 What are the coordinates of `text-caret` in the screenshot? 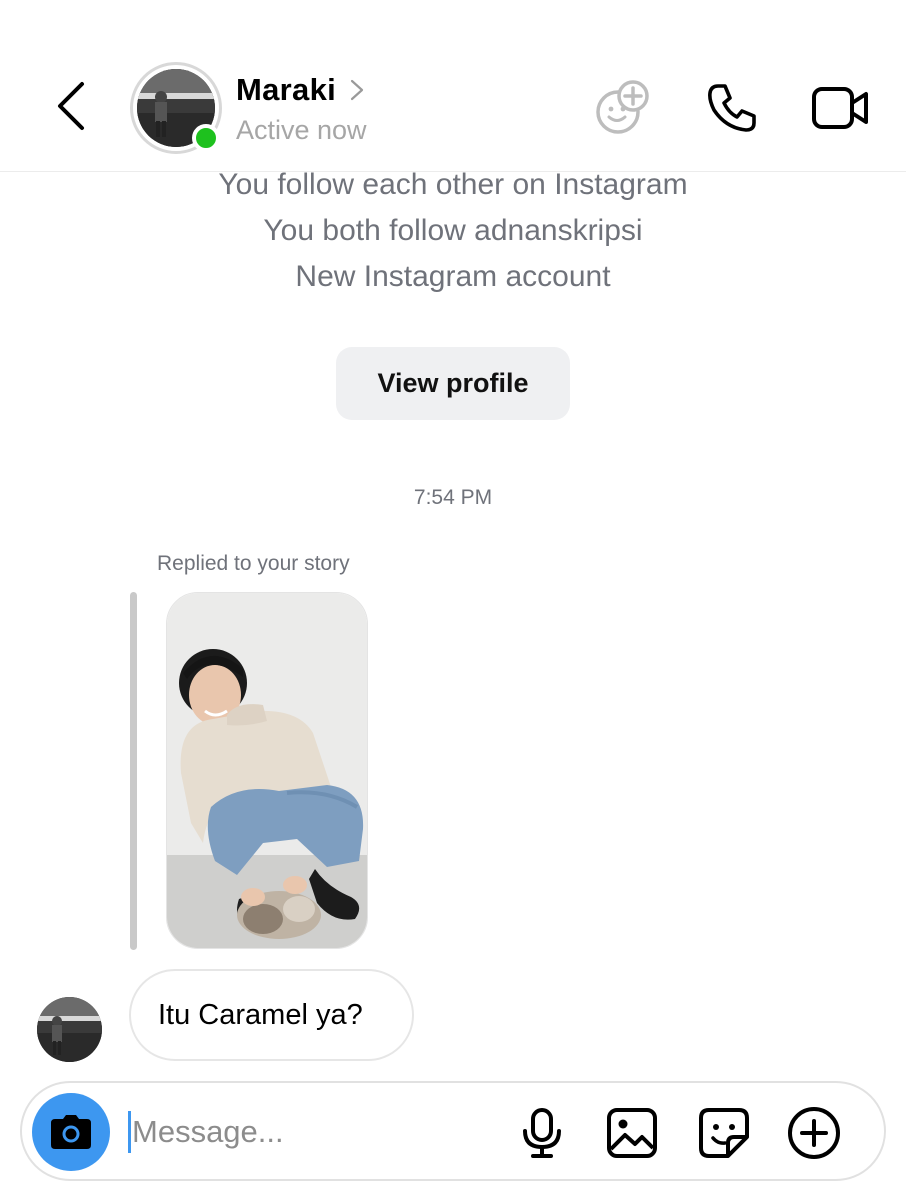 It's located at (129, 1132).